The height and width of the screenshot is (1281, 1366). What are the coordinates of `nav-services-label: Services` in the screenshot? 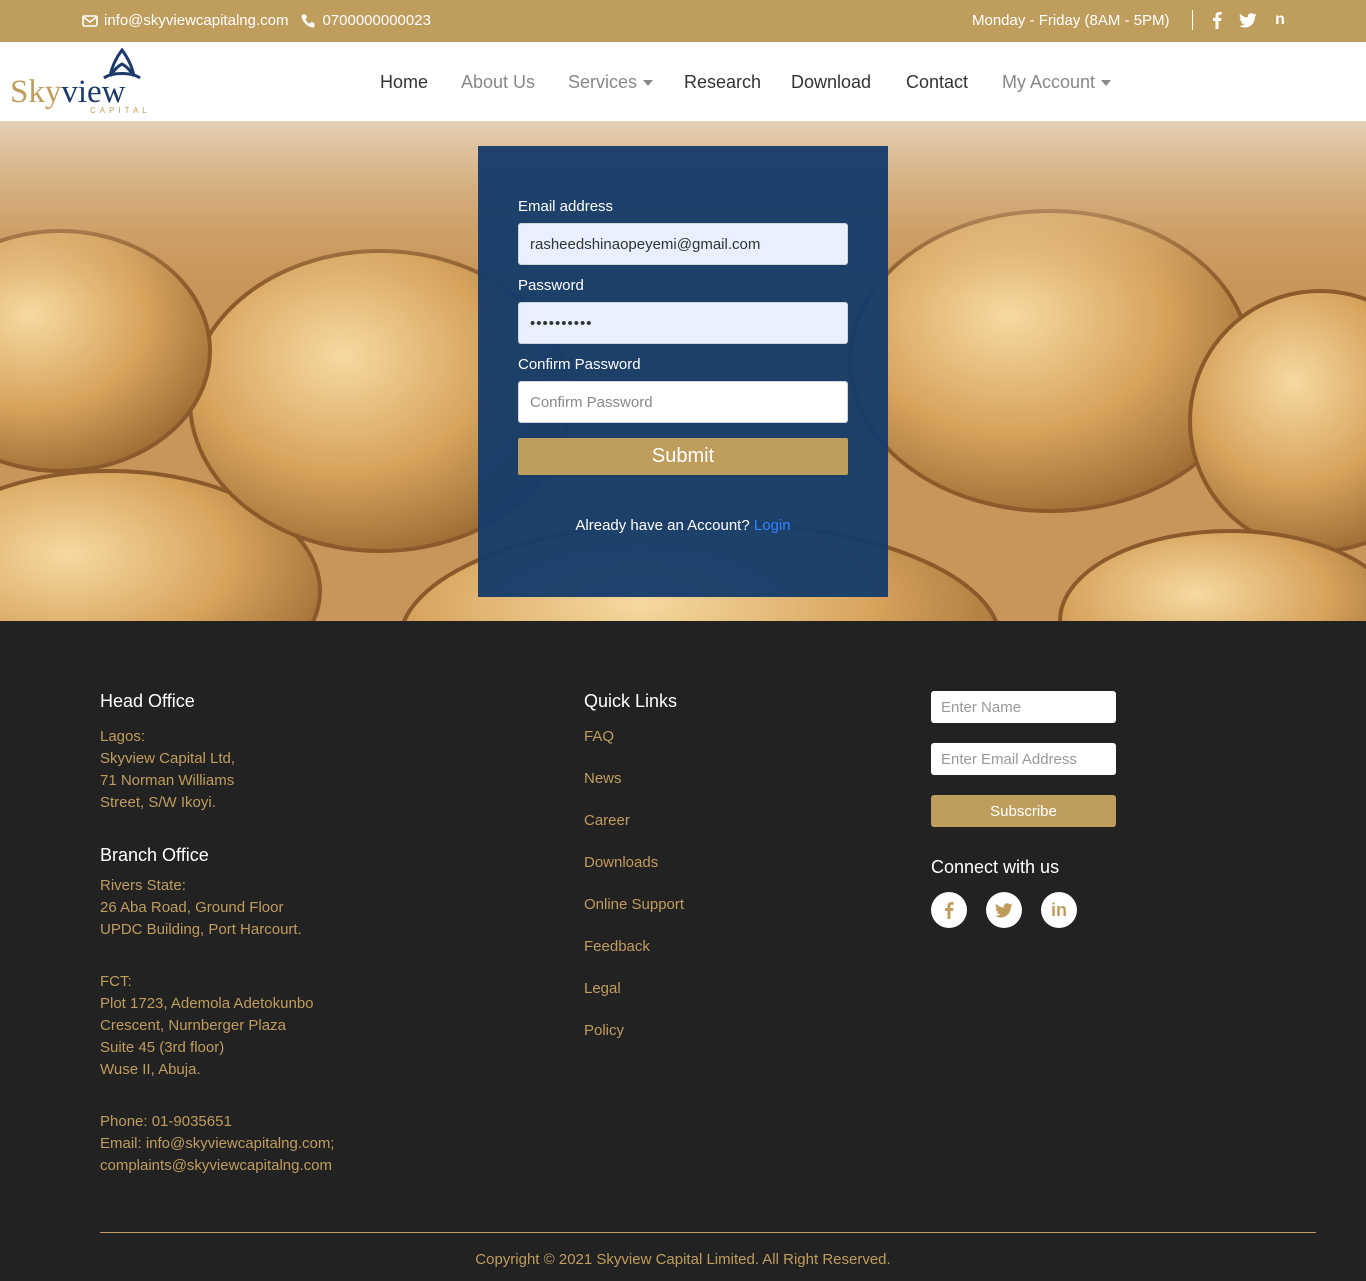 It's located at (603, 82).